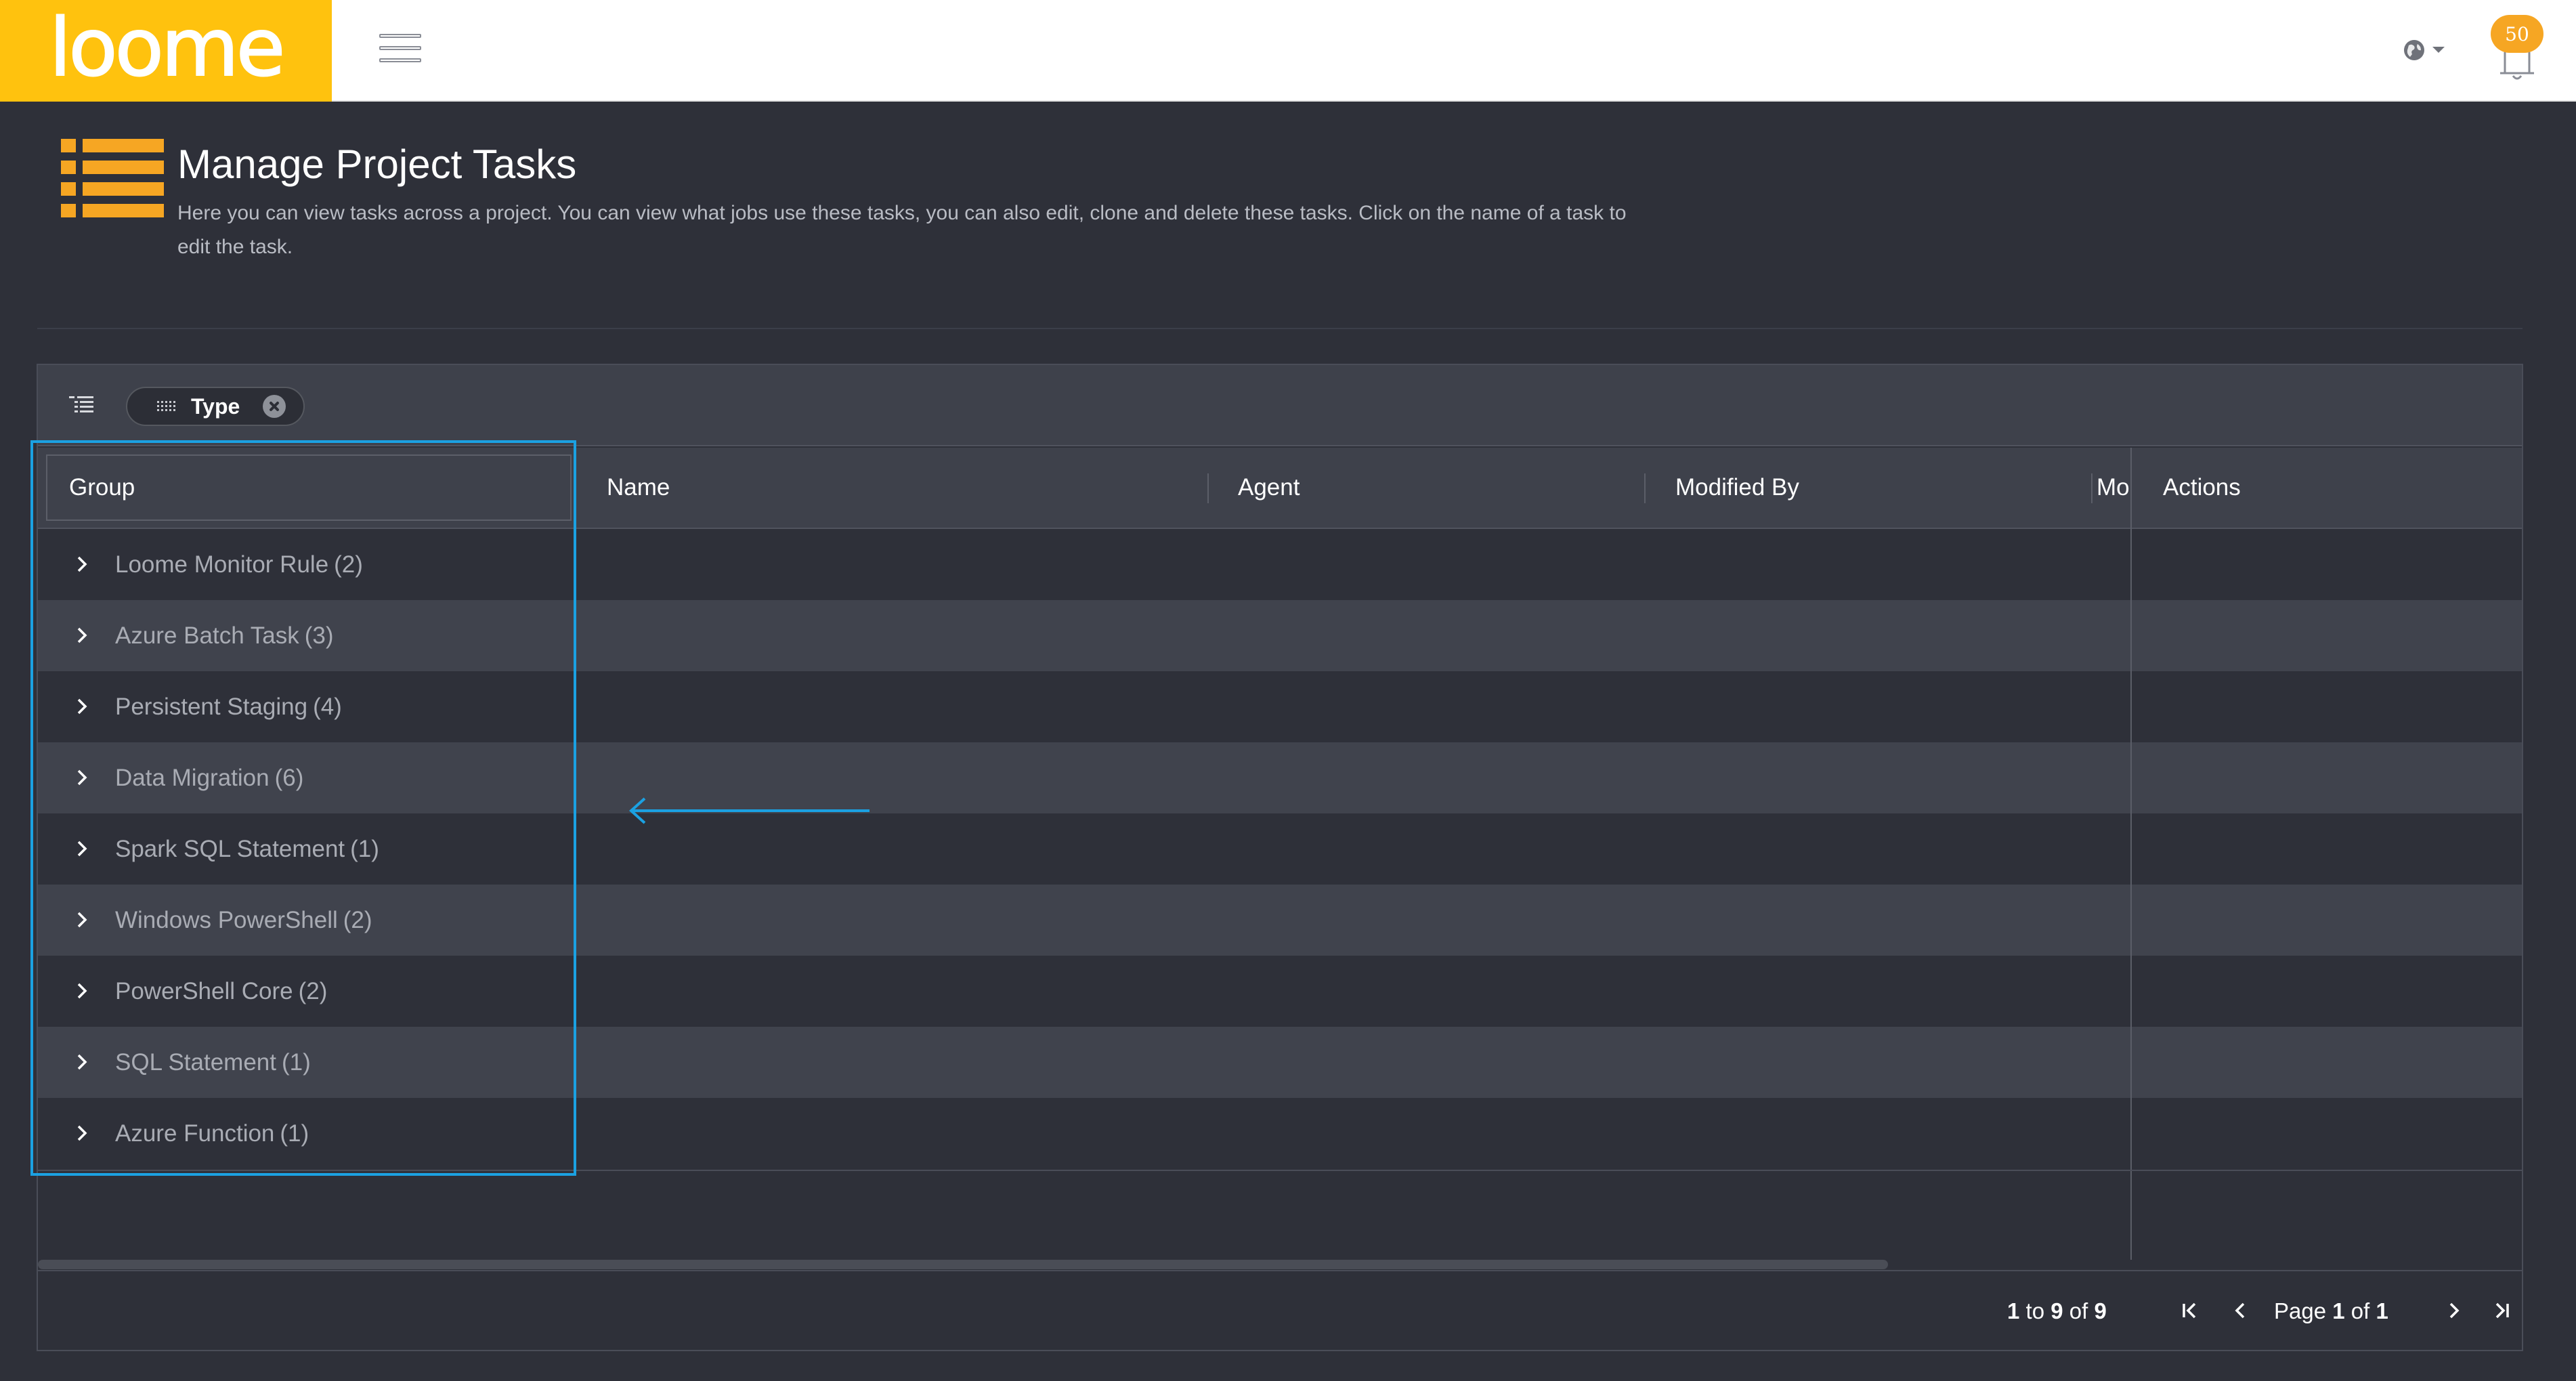 The height and width of the screenshot is (1381, 2576). Describe the element at coordinates (2190, 1310) in the screenshot. I see `first-page-icon` at that location.